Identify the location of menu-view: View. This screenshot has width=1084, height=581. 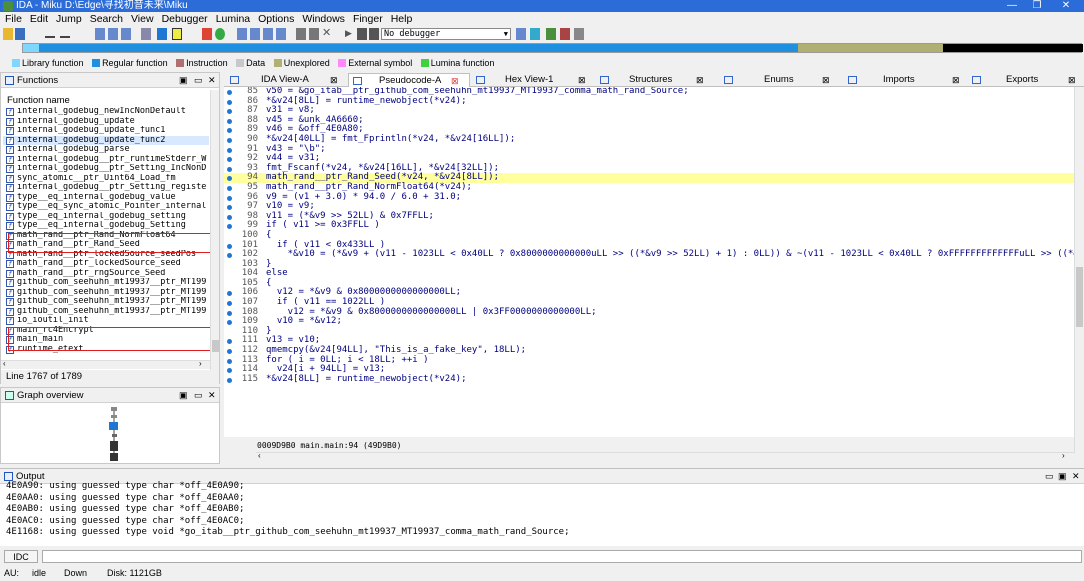
(142, 19).